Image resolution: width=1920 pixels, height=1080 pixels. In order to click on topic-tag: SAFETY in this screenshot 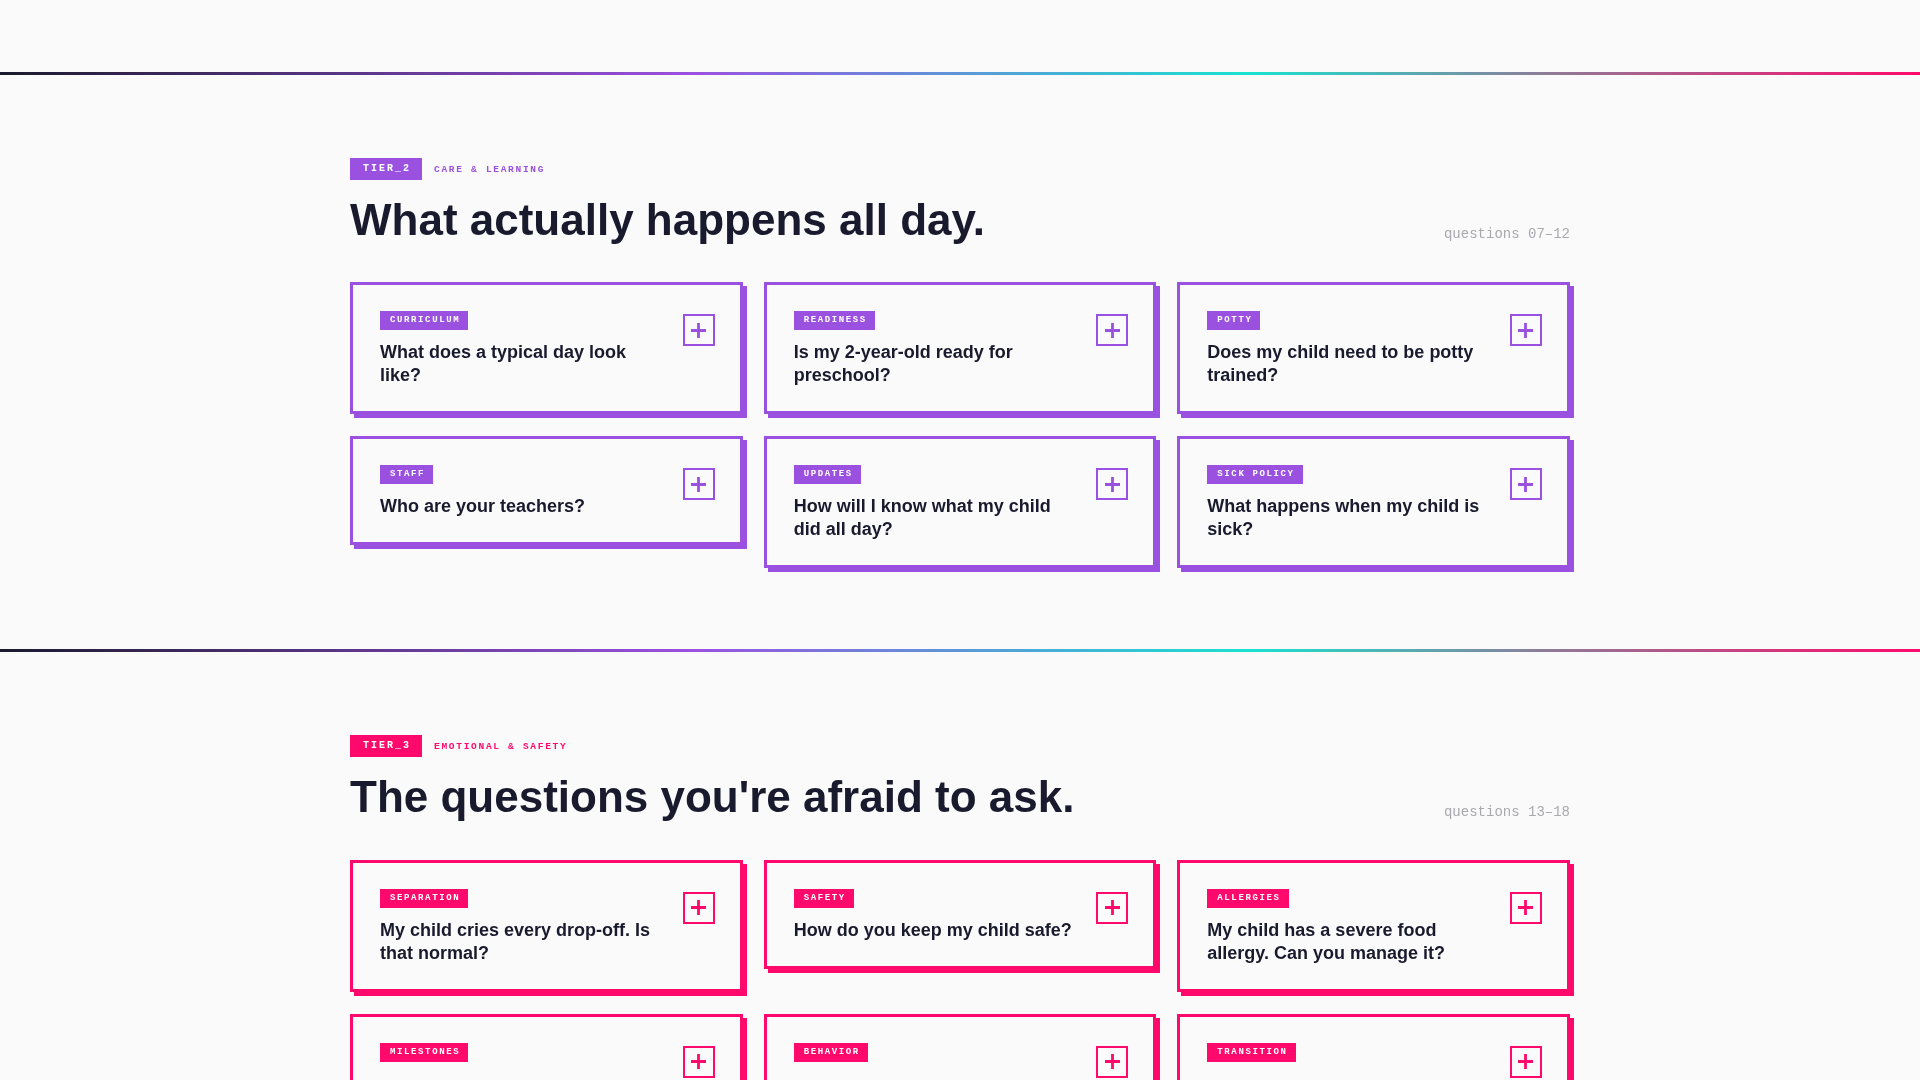, I will do `click(823, 898)`.